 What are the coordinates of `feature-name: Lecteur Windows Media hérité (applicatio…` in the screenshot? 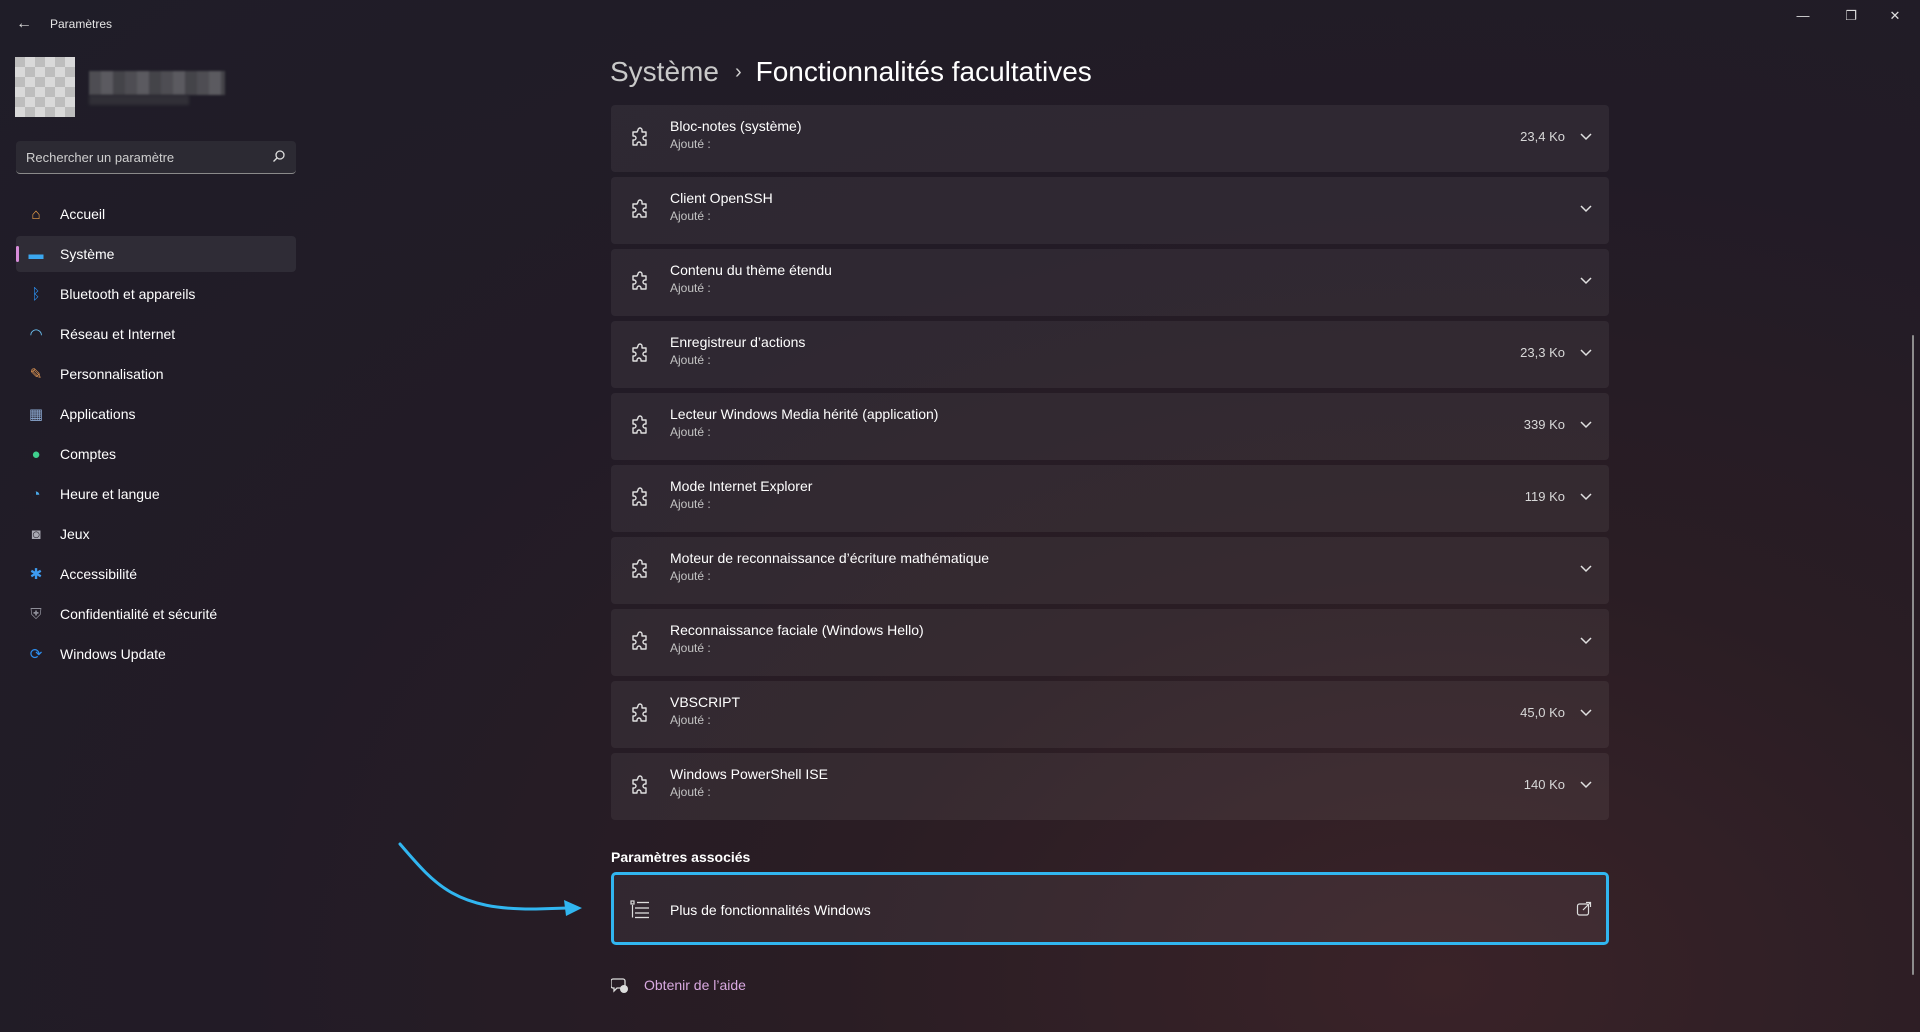 It's located at (804, 414).